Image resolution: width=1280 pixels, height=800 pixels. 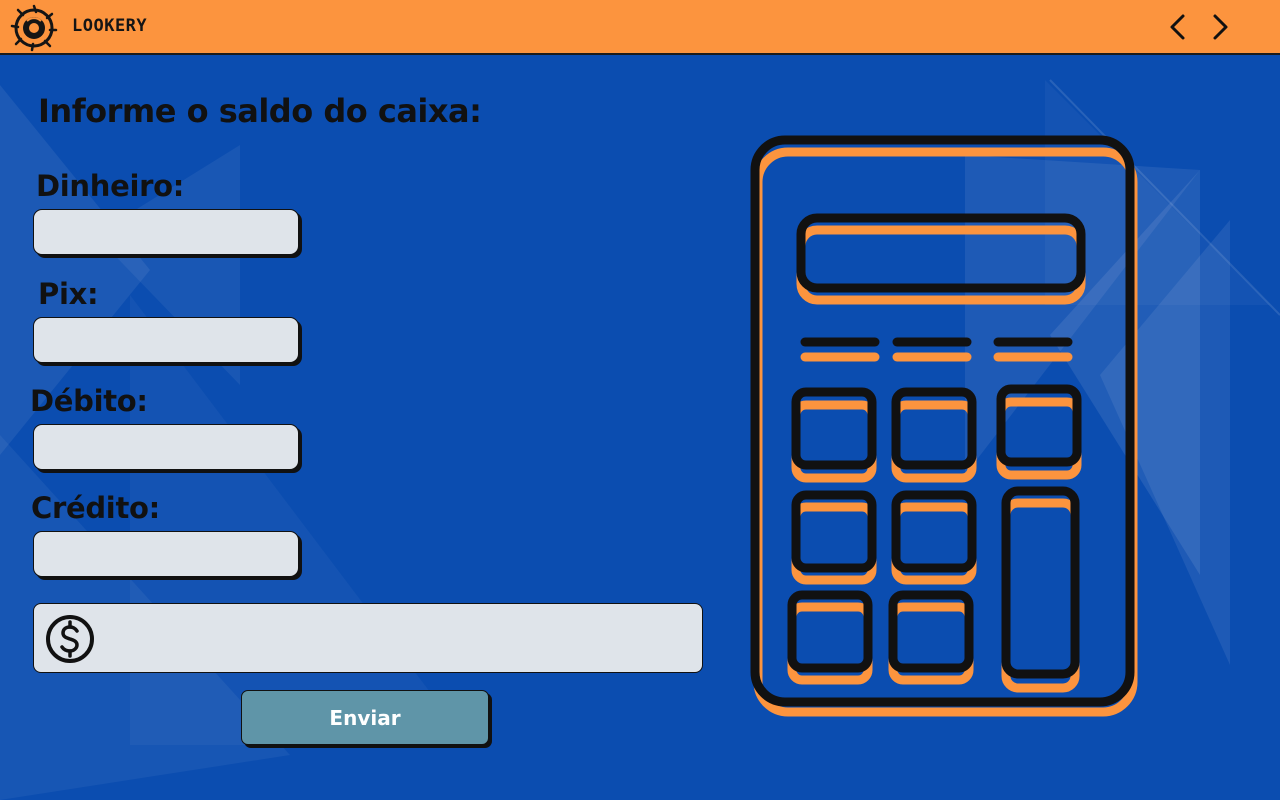 What do you see at coordinates (95, 508) in the screenshot?
I see `credito-label: Crédito:` at bounding box center [95, 508].